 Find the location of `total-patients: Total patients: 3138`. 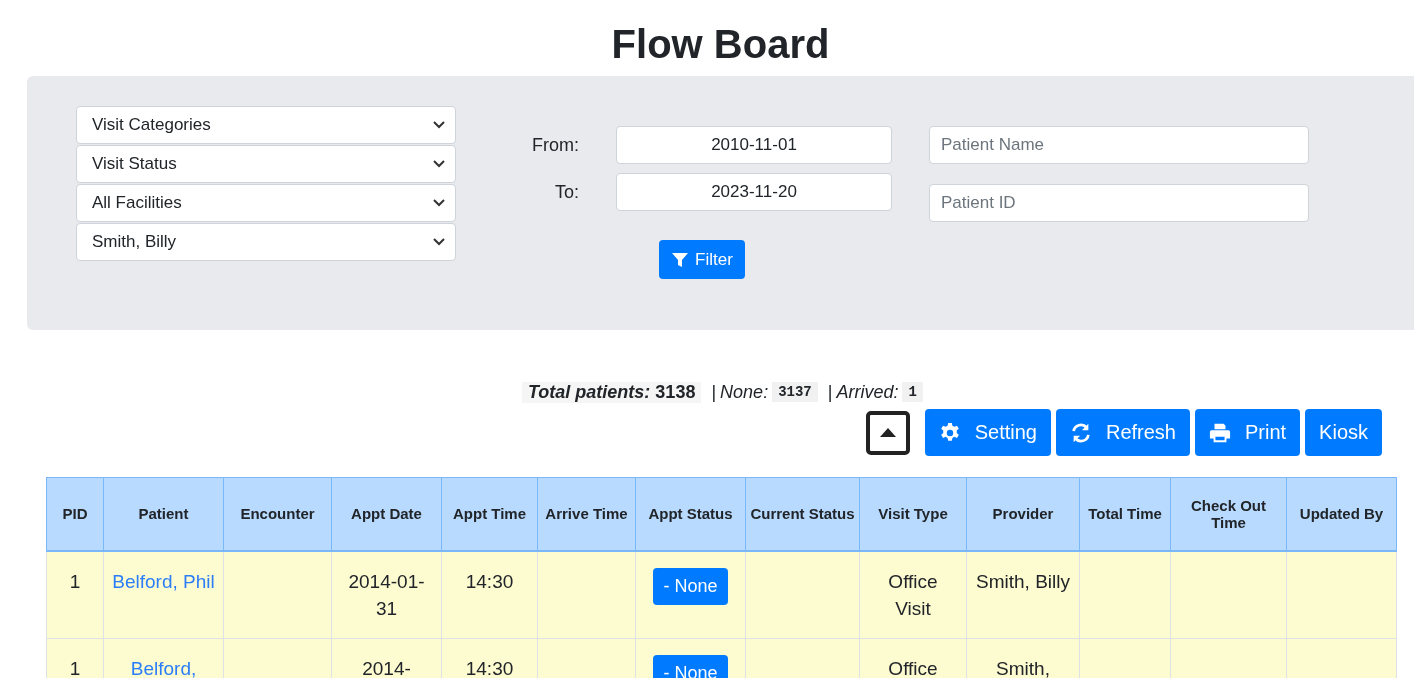

total-patients: Total patients: 3138 is located at coordinates (612, 392).